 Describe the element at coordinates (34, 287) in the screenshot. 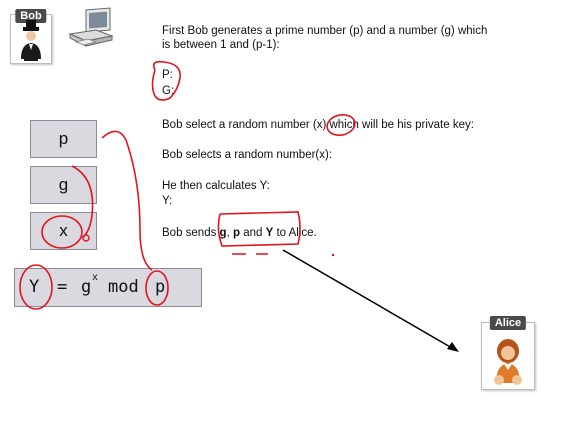

I see `formula-y: Y` at that location.